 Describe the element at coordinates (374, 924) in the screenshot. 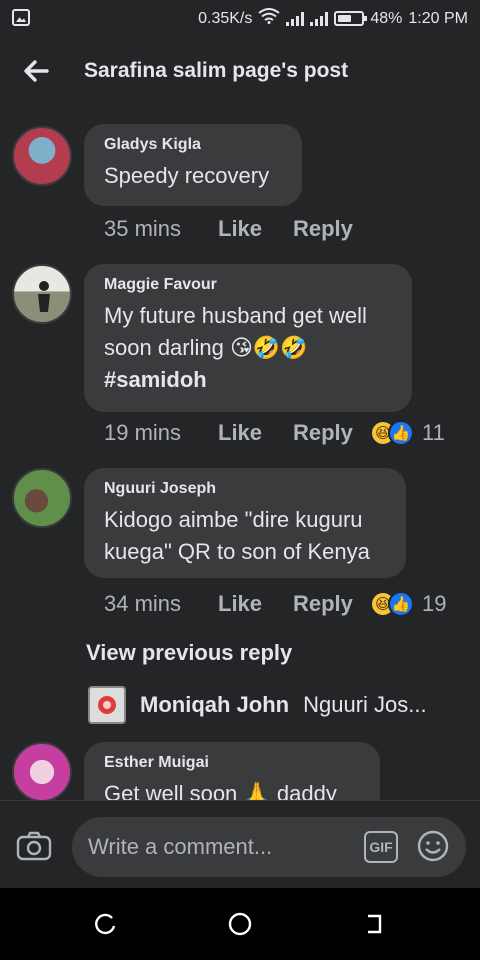

I see `back-nav-icon` at that location.